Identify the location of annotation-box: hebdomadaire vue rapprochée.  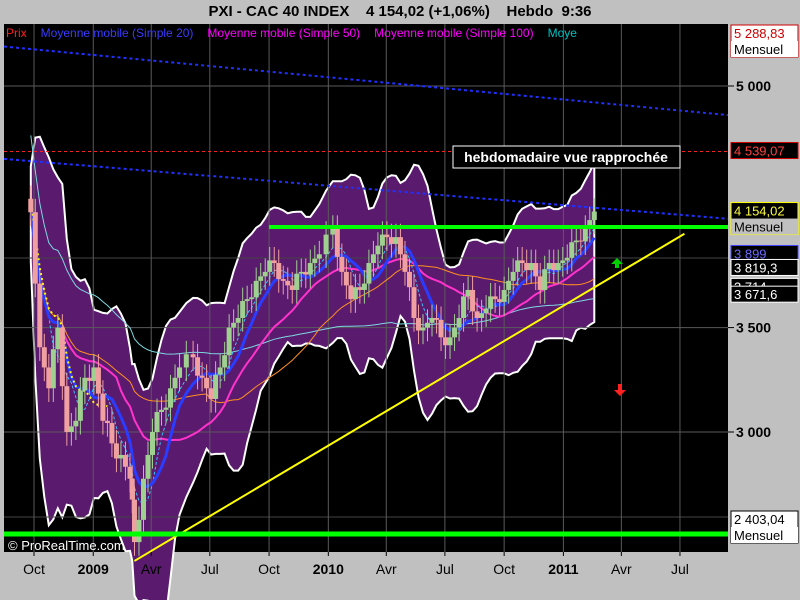
(566, 157).